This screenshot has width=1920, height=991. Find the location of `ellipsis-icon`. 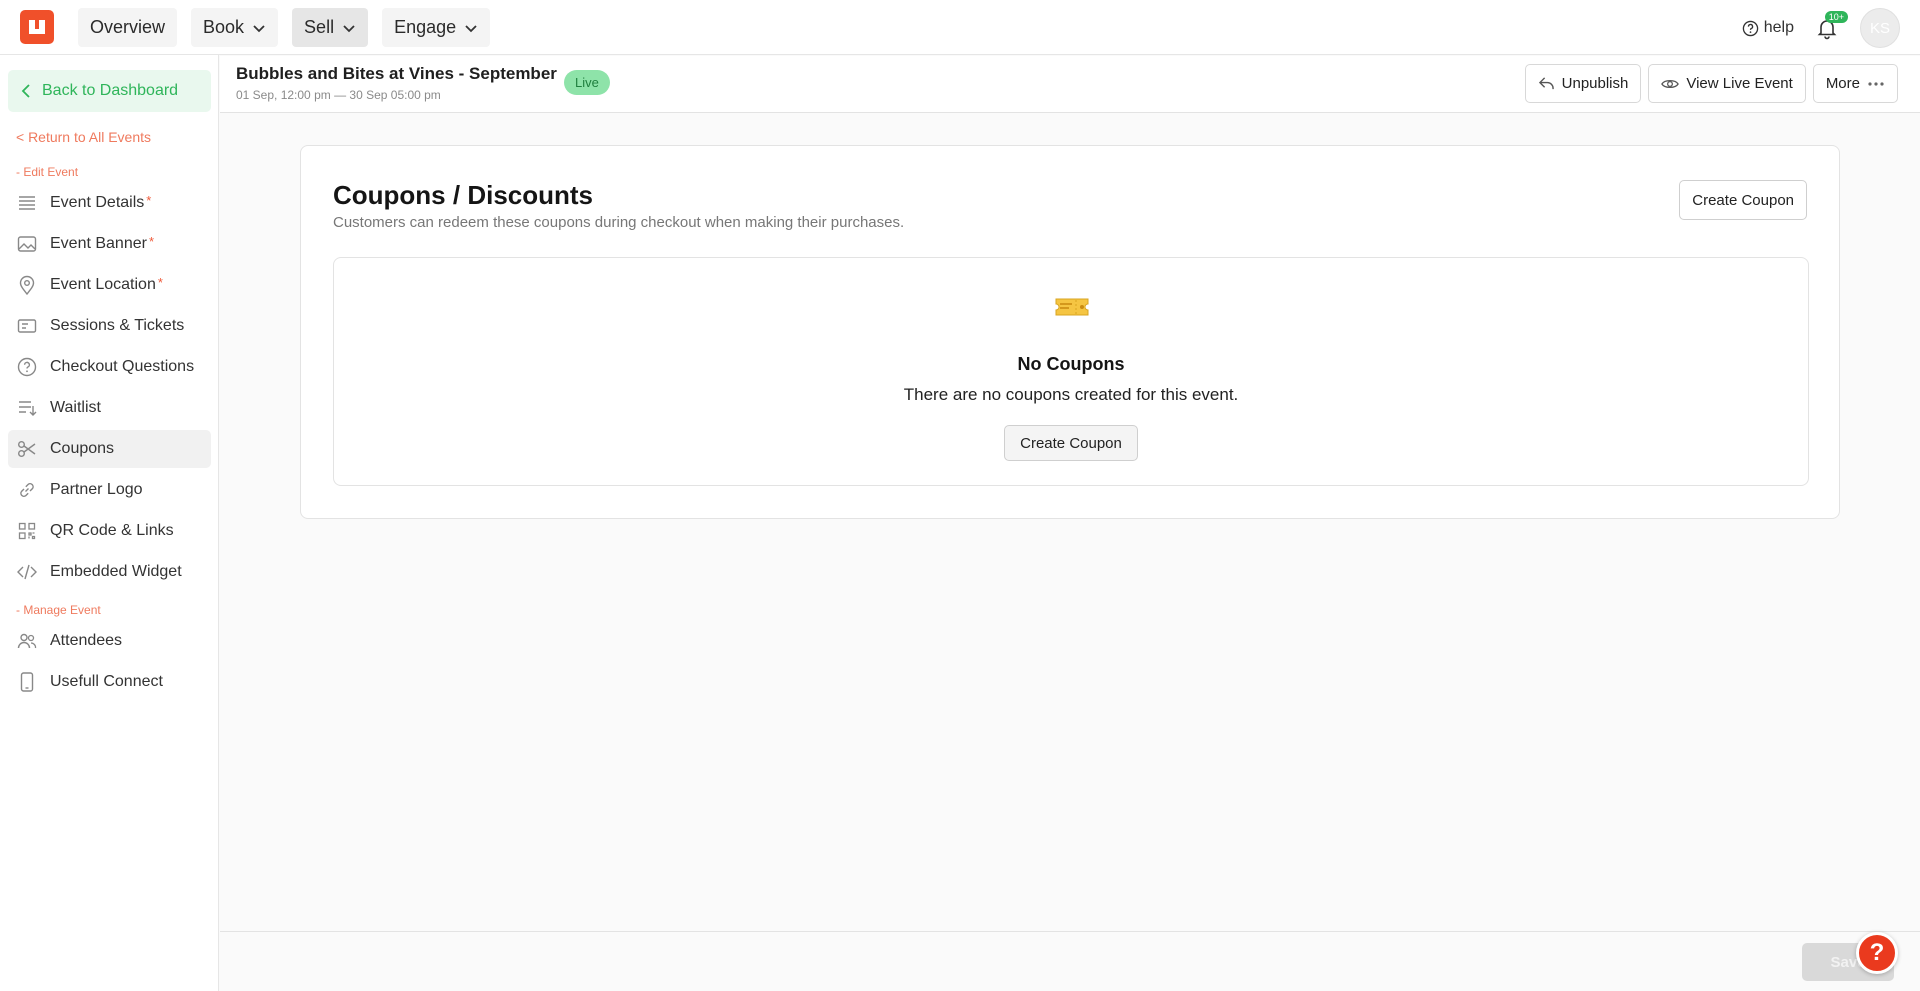

ellipsis-icon is located at coordinates (1876, 83).